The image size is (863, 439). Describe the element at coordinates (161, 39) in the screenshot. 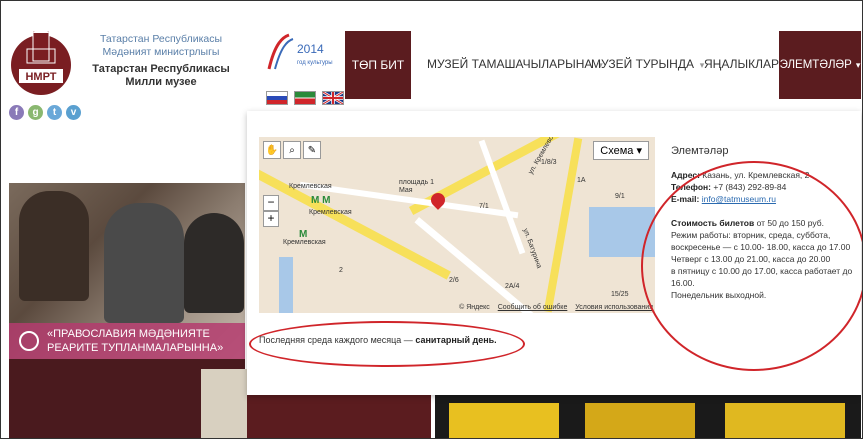

I see `org-line-1: Татарстан Республикасы` at that location.